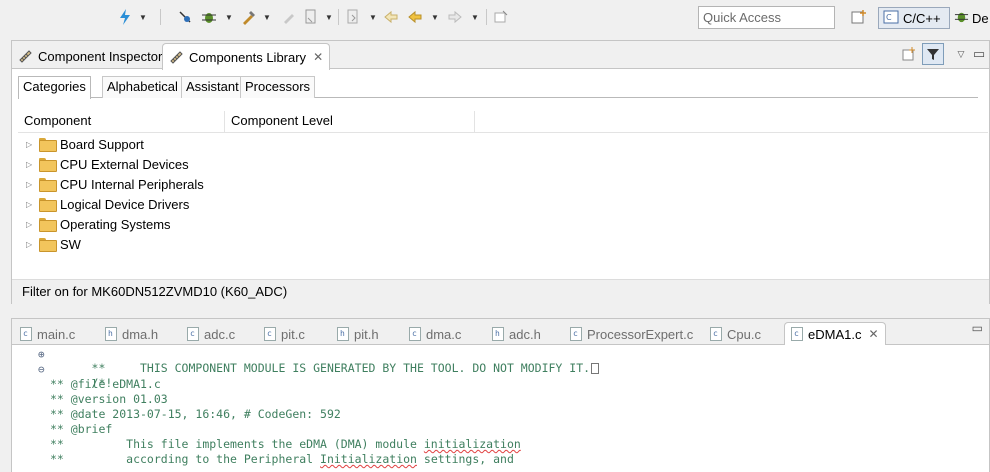 This screenshot has height=472, width=990. Describe the element at coordinates (922, 18) in the screenshot. I see `perspective-cc-label: C/C++` at that location.